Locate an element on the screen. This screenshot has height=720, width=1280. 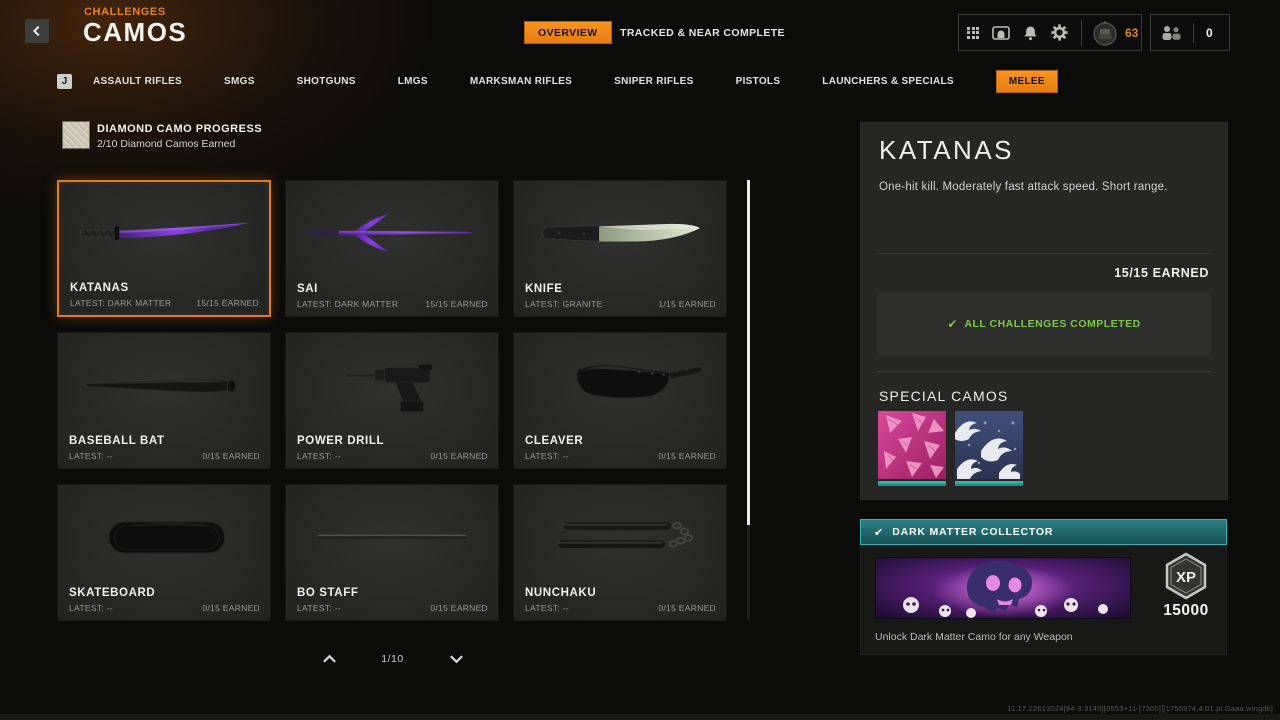
keybind-hint-j: J is located at coordinates (64, 81).